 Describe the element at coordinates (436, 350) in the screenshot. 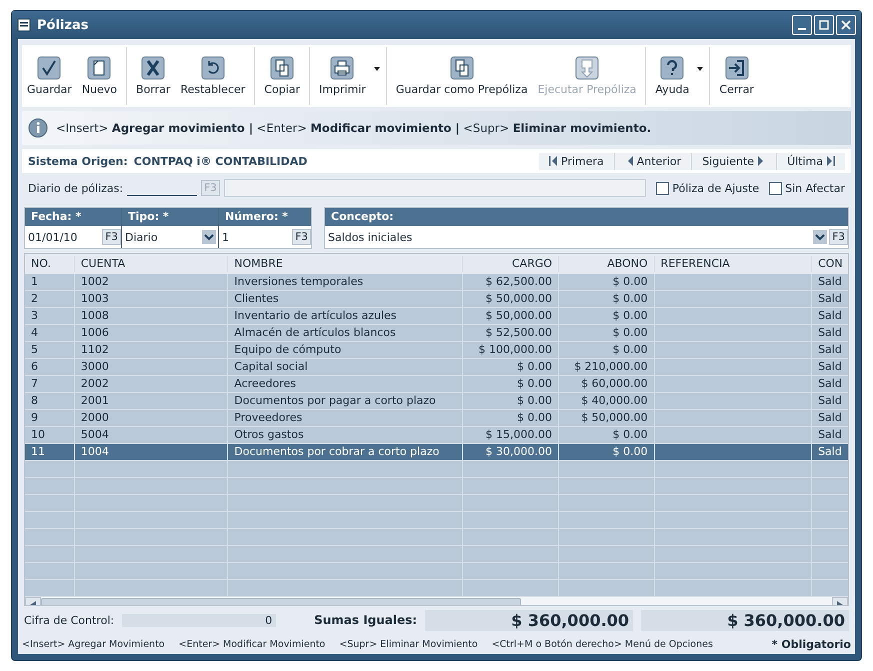

I see `table-row: 5 1102 Equipo de cómputo $ 100,000.00 $ 0.00 Sald` at that location.